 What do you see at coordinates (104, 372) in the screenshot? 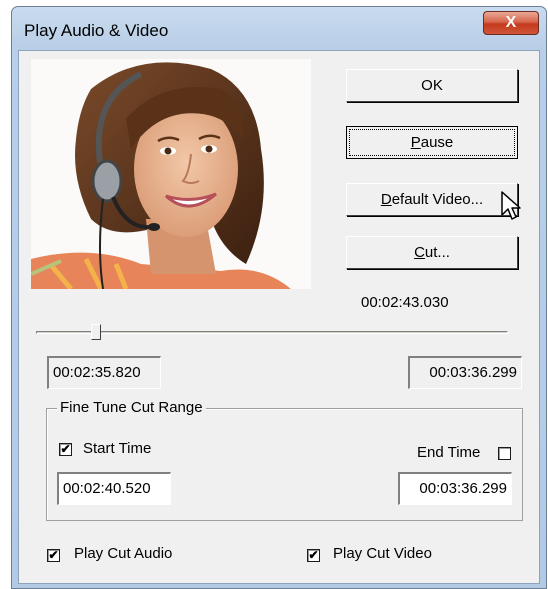
I see `playback-start-value: 00:02:35.820` at bounding box center [104, 372].